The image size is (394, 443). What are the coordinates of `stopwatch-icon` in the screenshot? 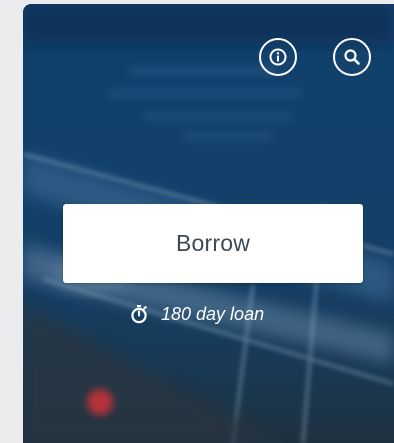 It's located at (139, 314).